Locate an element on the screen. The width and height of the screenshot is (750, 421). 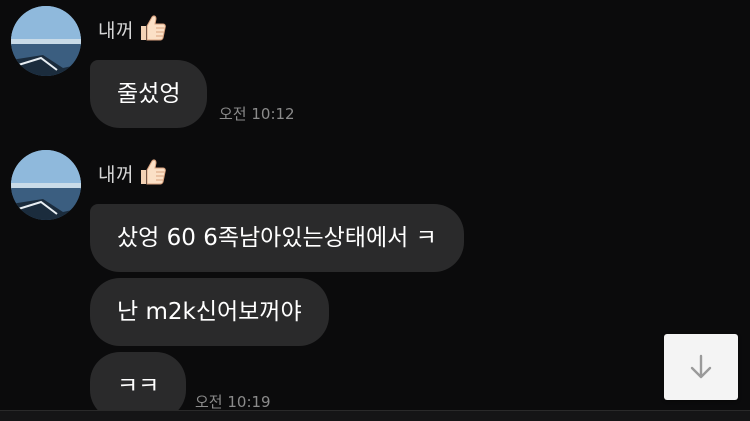
arrow-down-icon is located at coordinates (701, 366).